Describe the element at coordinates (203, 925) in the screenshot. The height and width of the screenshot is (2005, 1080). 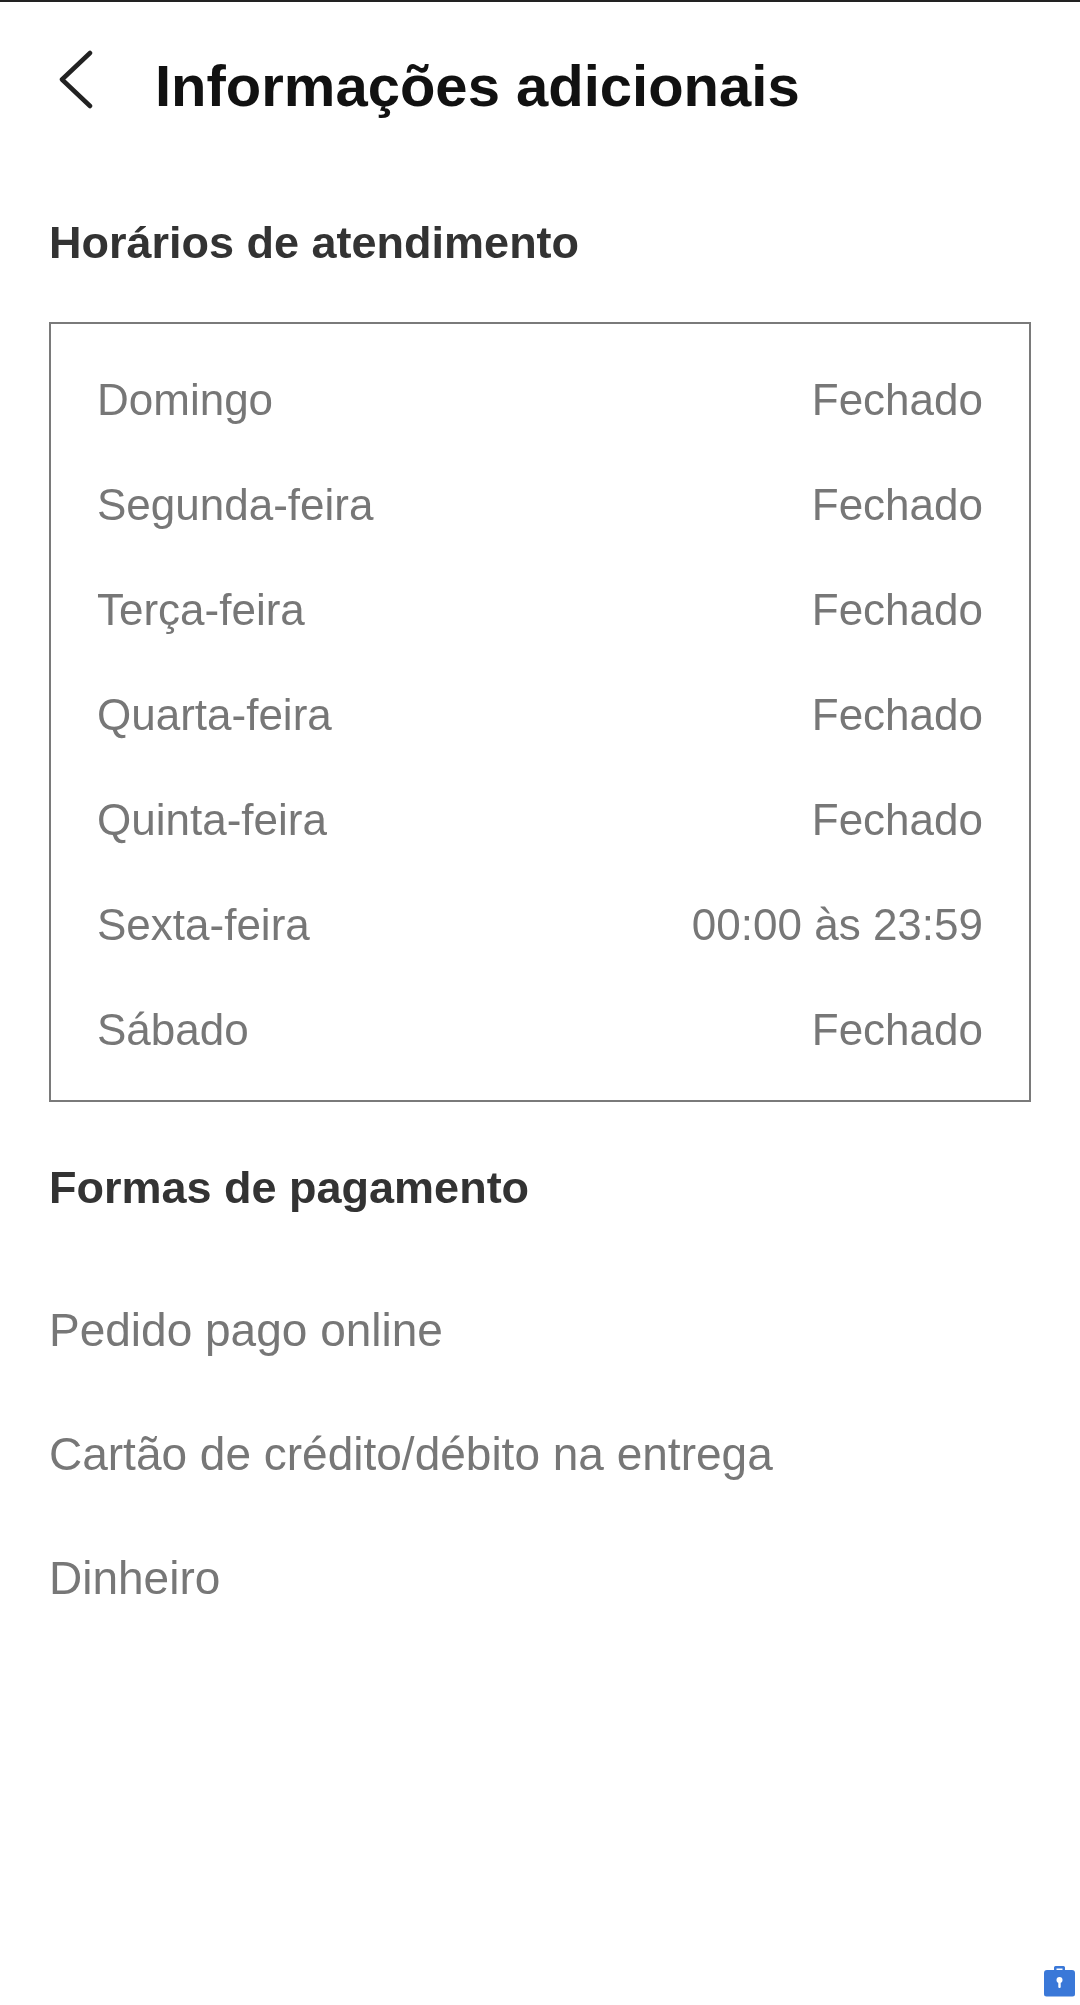
I see `day-label: Sexta-feira` at that location.